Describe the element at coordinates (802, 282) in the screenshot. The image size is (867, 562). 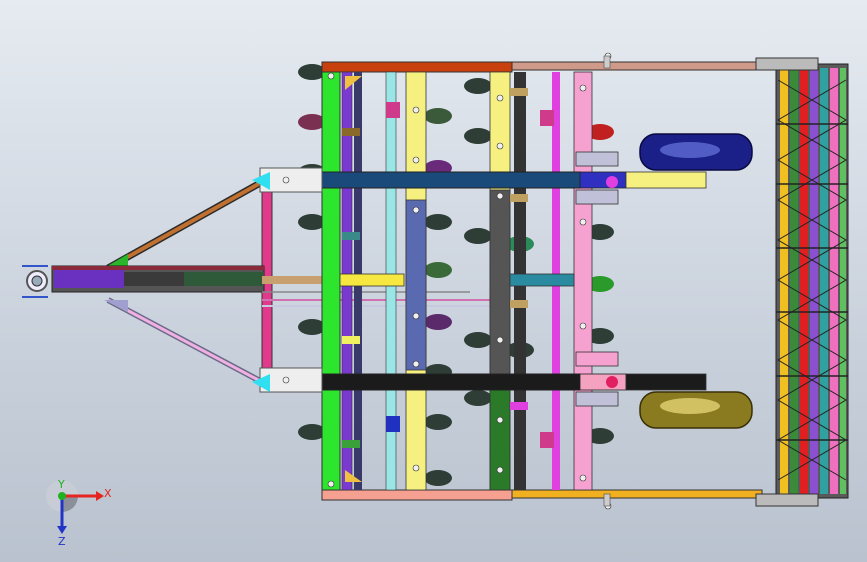
I see `crumbler-roller` at that location.